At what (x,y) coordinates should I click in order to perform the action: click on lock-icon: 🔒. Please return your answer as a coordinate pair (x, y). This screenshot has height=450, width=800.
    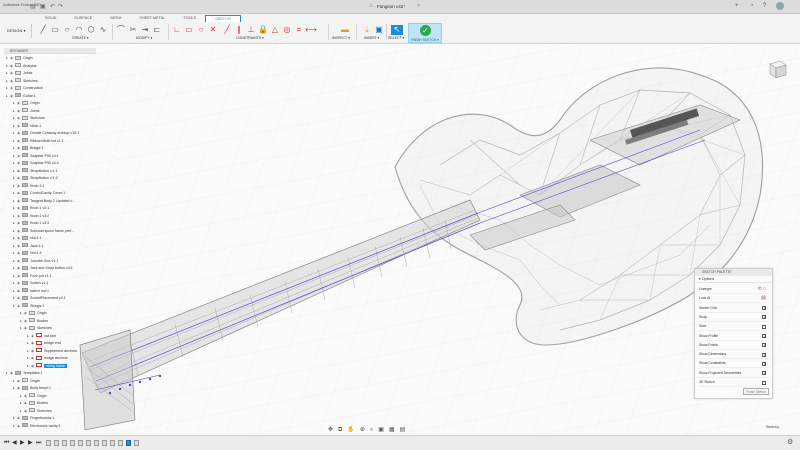
    Looking at the image, I should click on (263, 30).